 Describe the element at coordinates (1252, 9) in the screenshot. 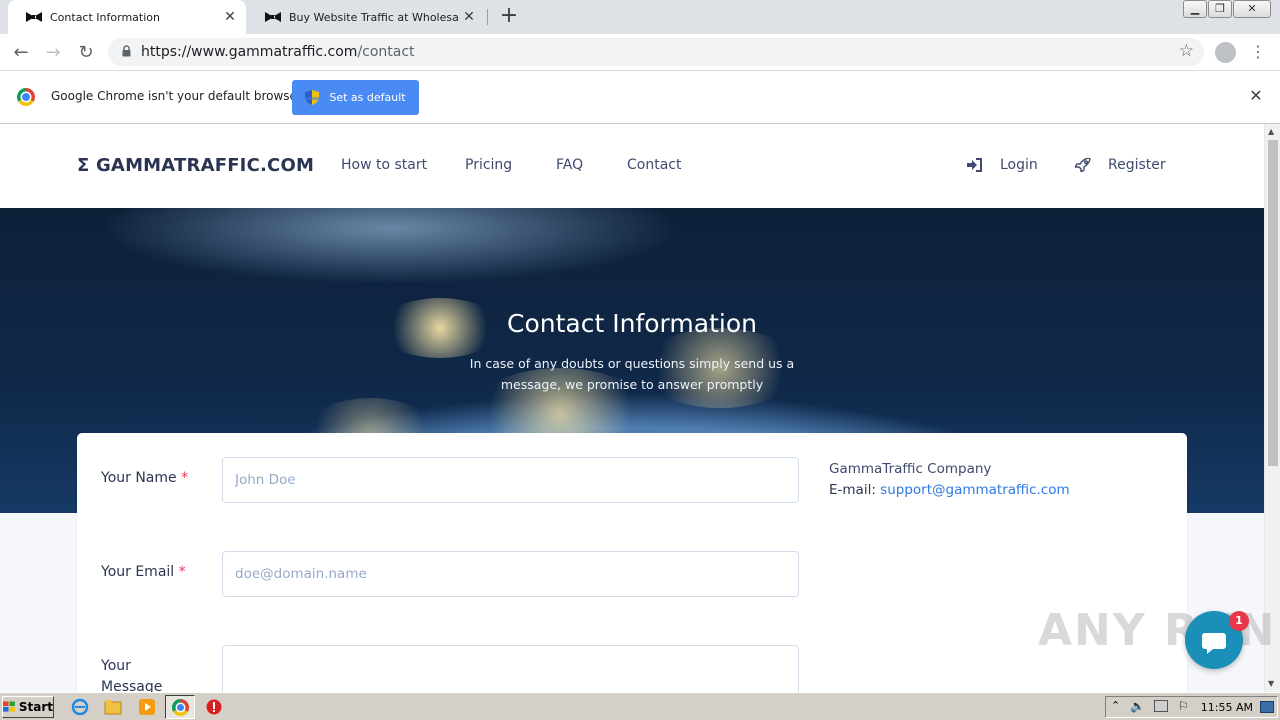

I see `close-window-button: ✕` at that location.